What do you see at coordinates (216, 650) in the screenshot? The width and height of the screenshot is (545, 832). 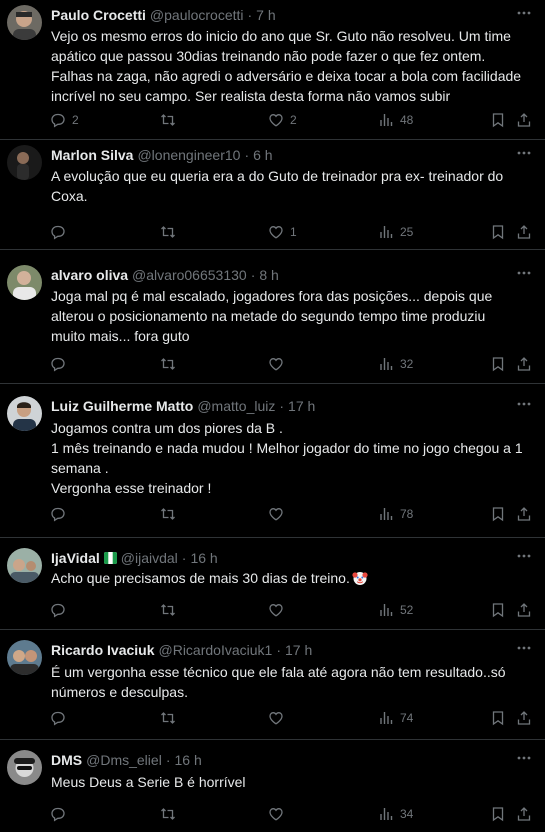 I see `author-handle: @RicardoIvaciuk1` at bounding box center [216, 650].